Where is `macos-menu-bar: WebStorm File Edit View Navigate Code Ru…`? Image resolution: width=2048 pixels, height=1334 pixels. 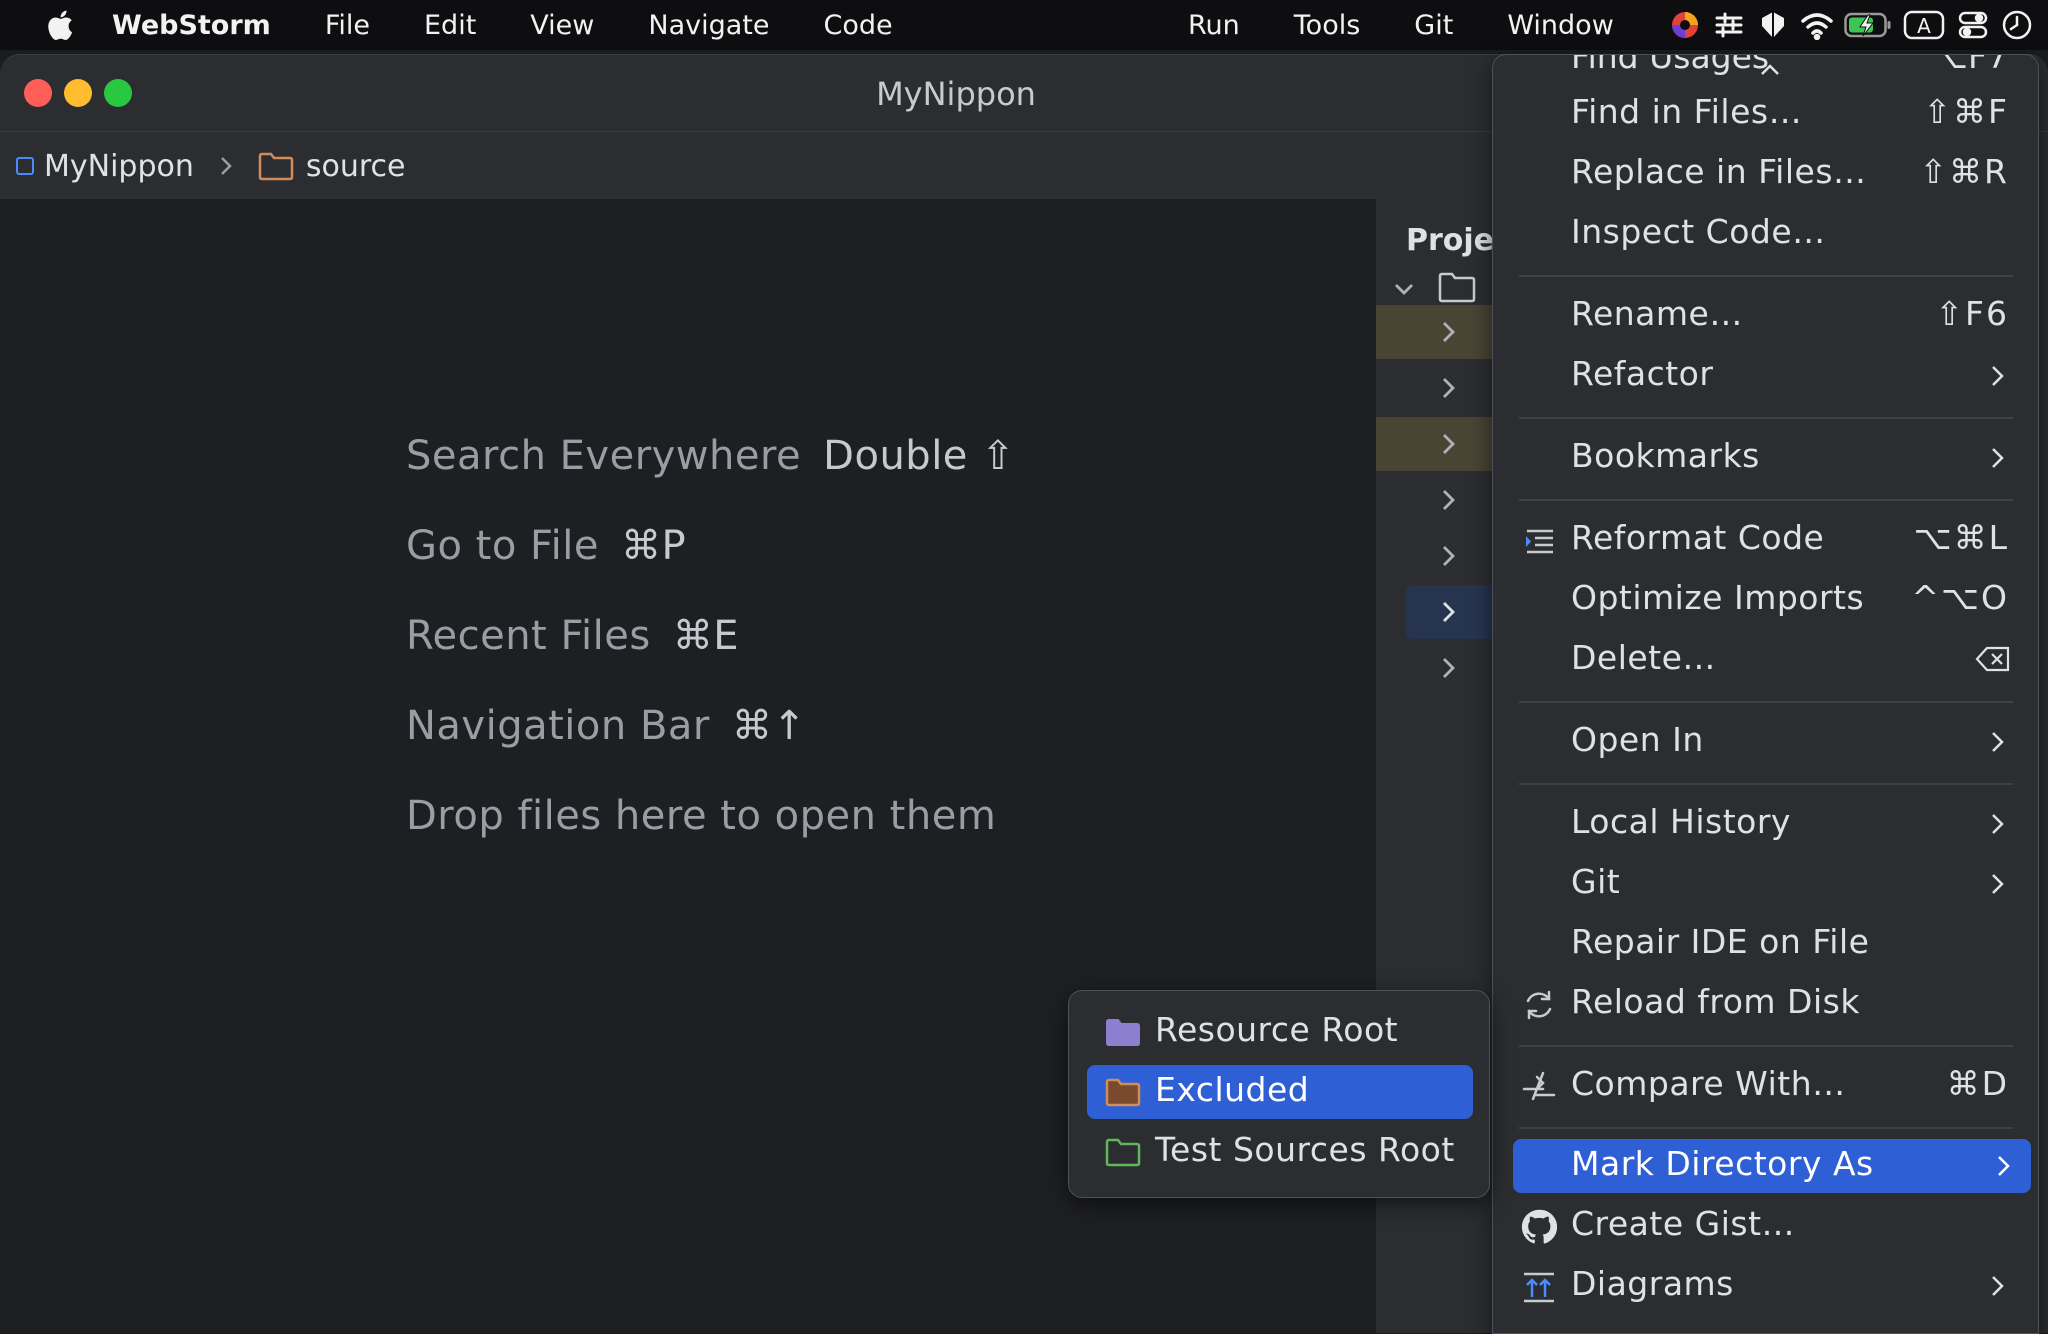
macos-menu-bar: WebStorm File Edit View Navigate Code Ru… is located at coordinates (1024, 25).